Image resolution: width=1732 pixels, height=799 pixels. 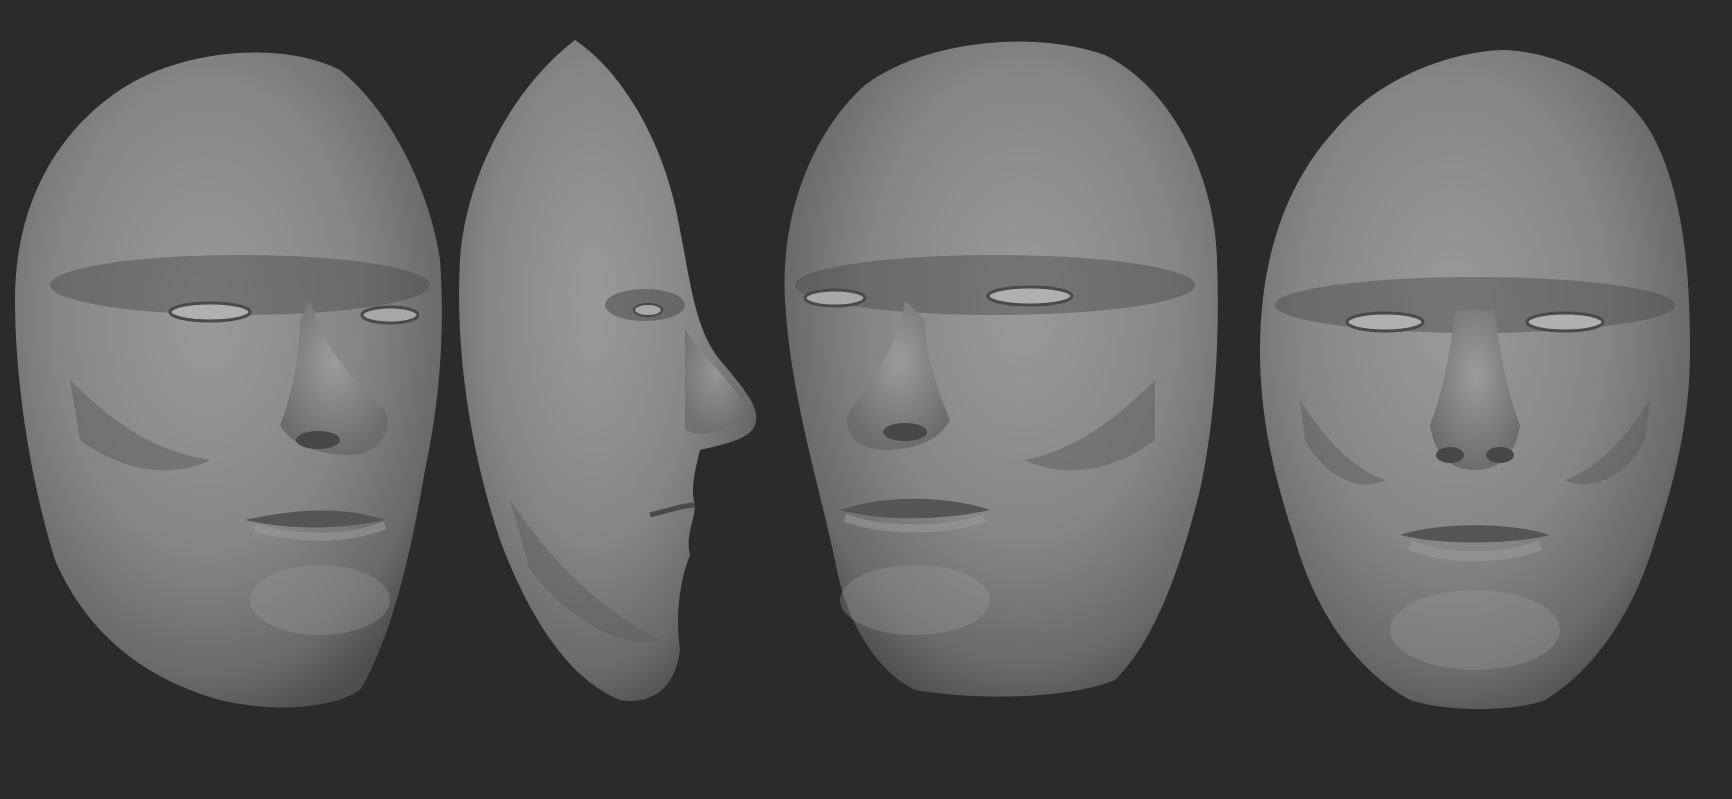 I want to click on profile-eye, so click(x=648, y=310).